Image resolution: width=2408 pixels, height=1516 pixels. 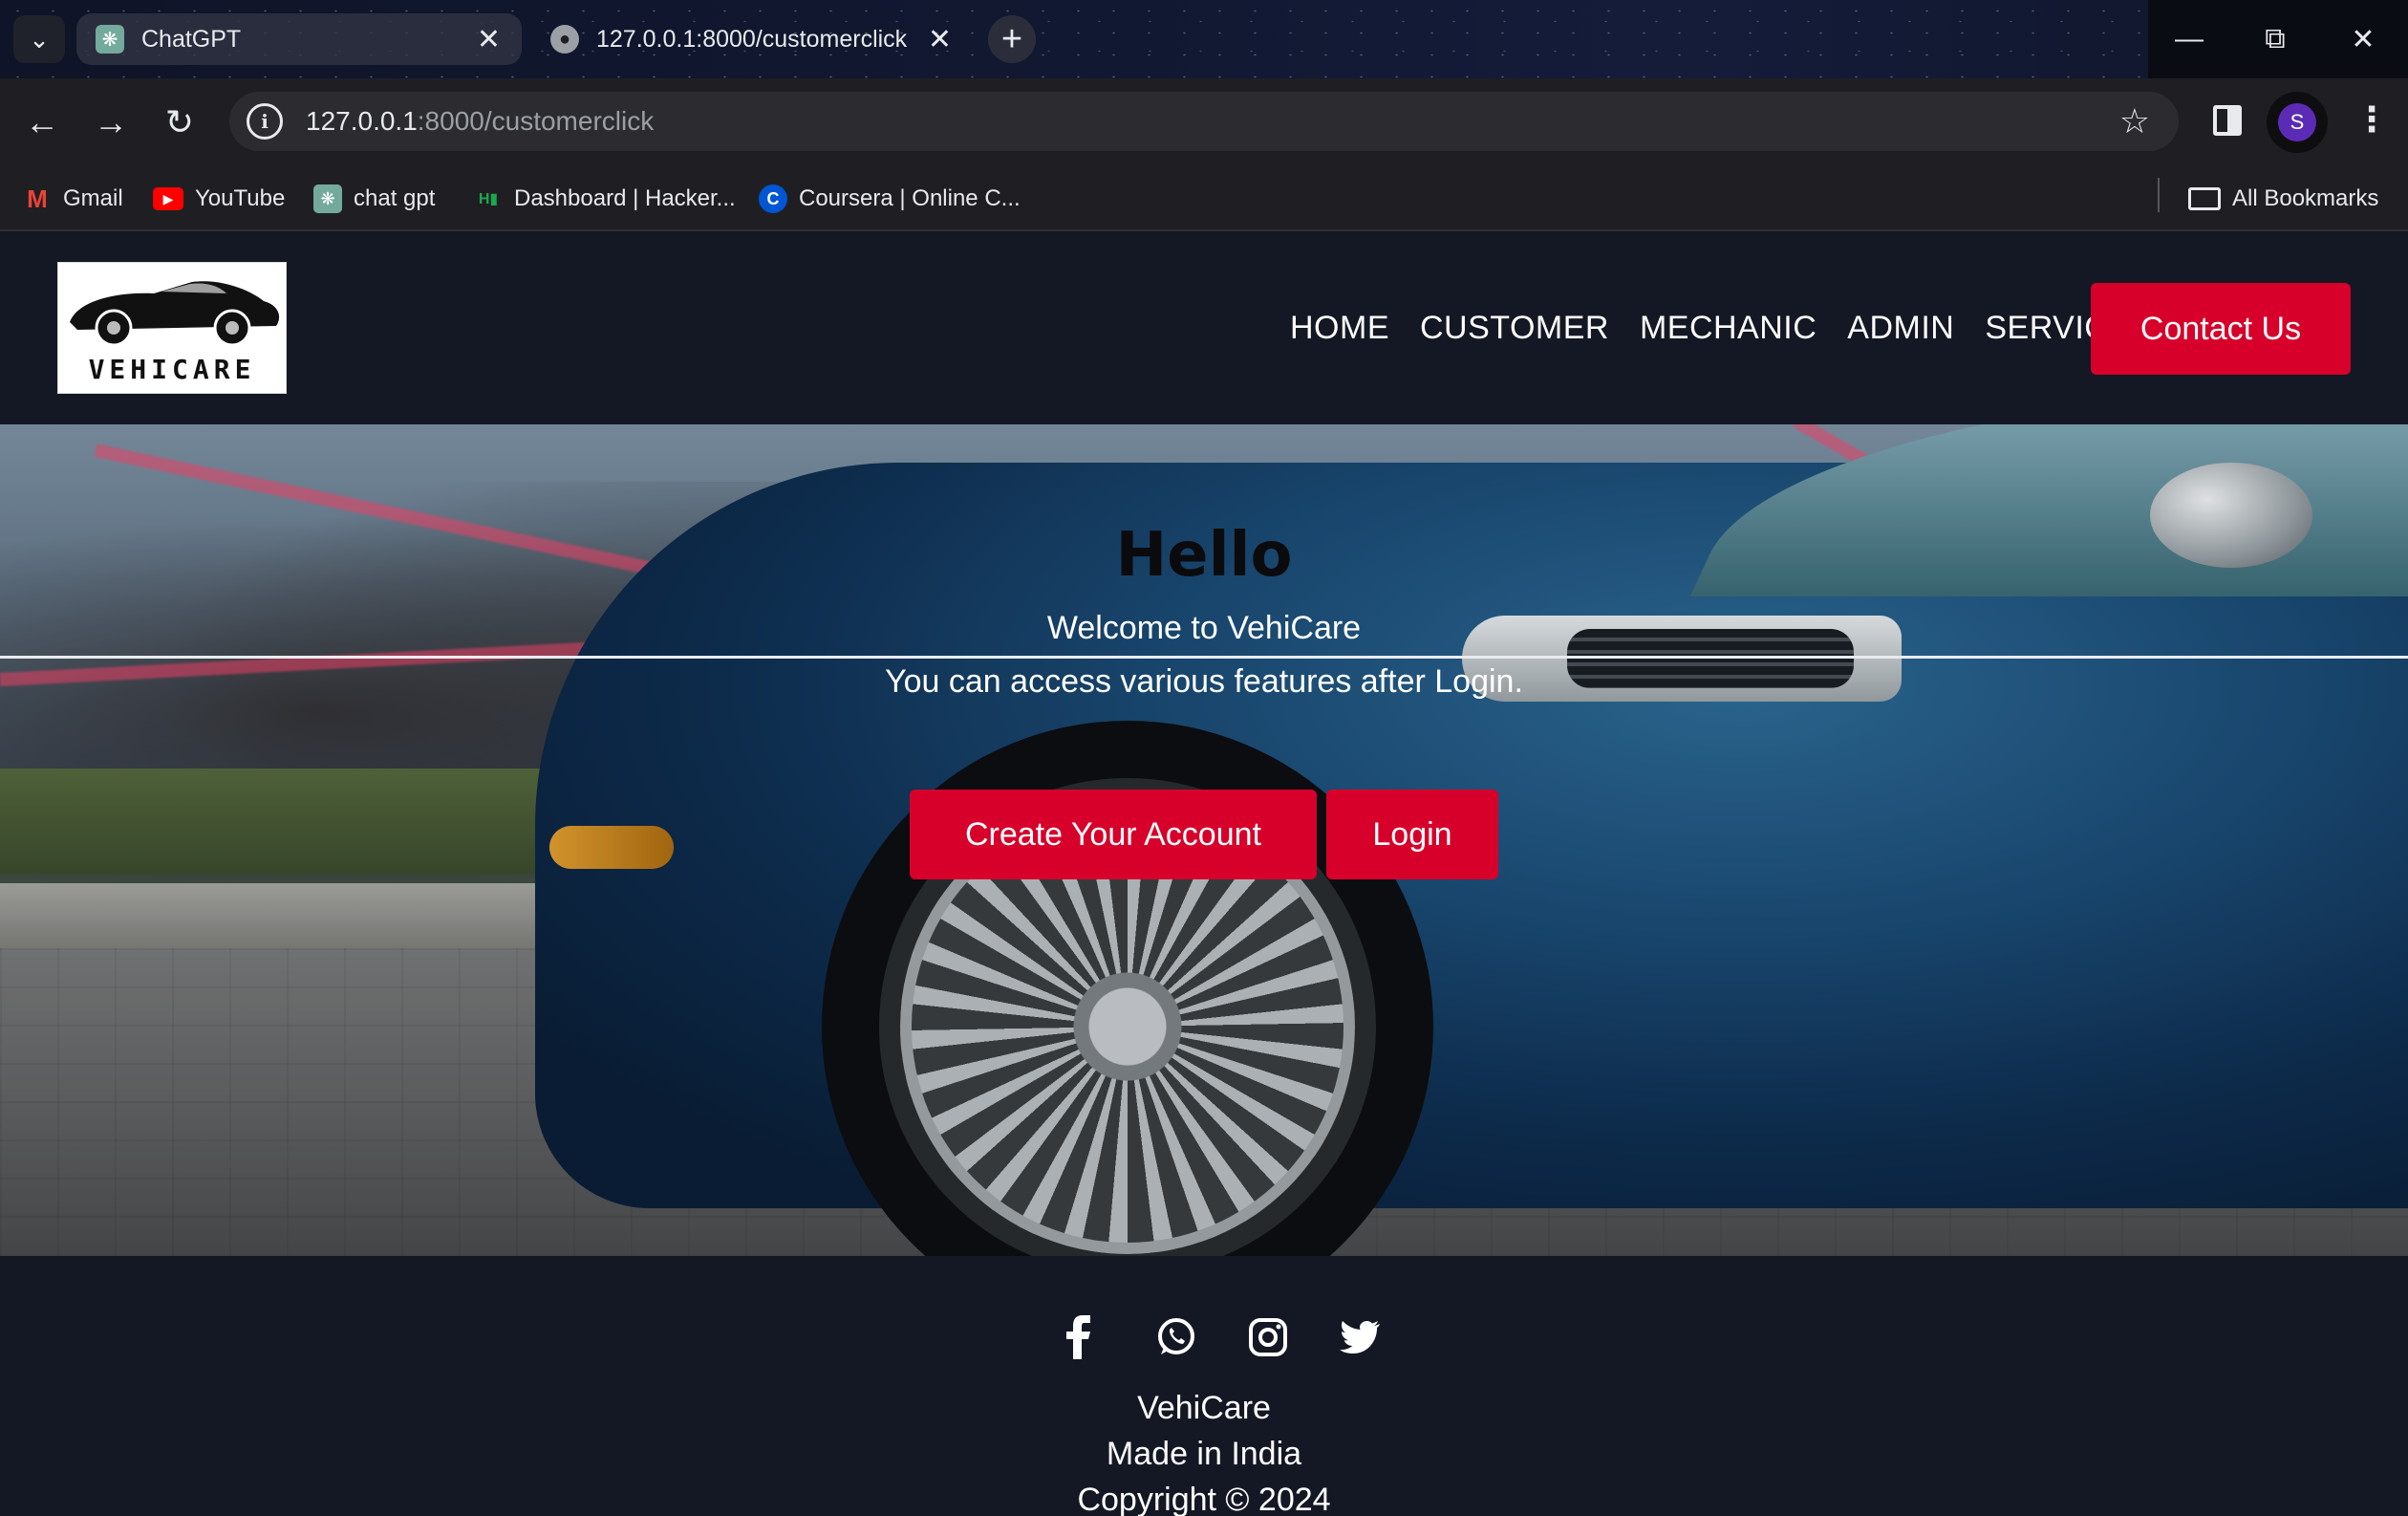 I want to click on side-panel-icon, so click(x=2228, y=120).